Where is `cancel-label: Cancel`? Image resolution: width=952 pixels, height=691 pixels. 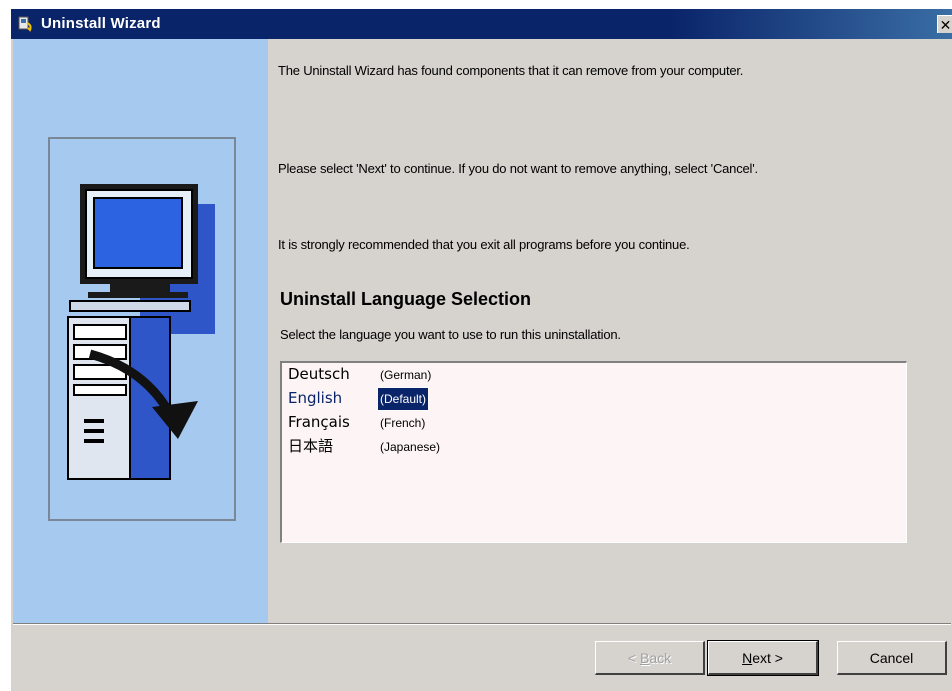 cancel-label: Cancel is located at coordinates (891, 658).